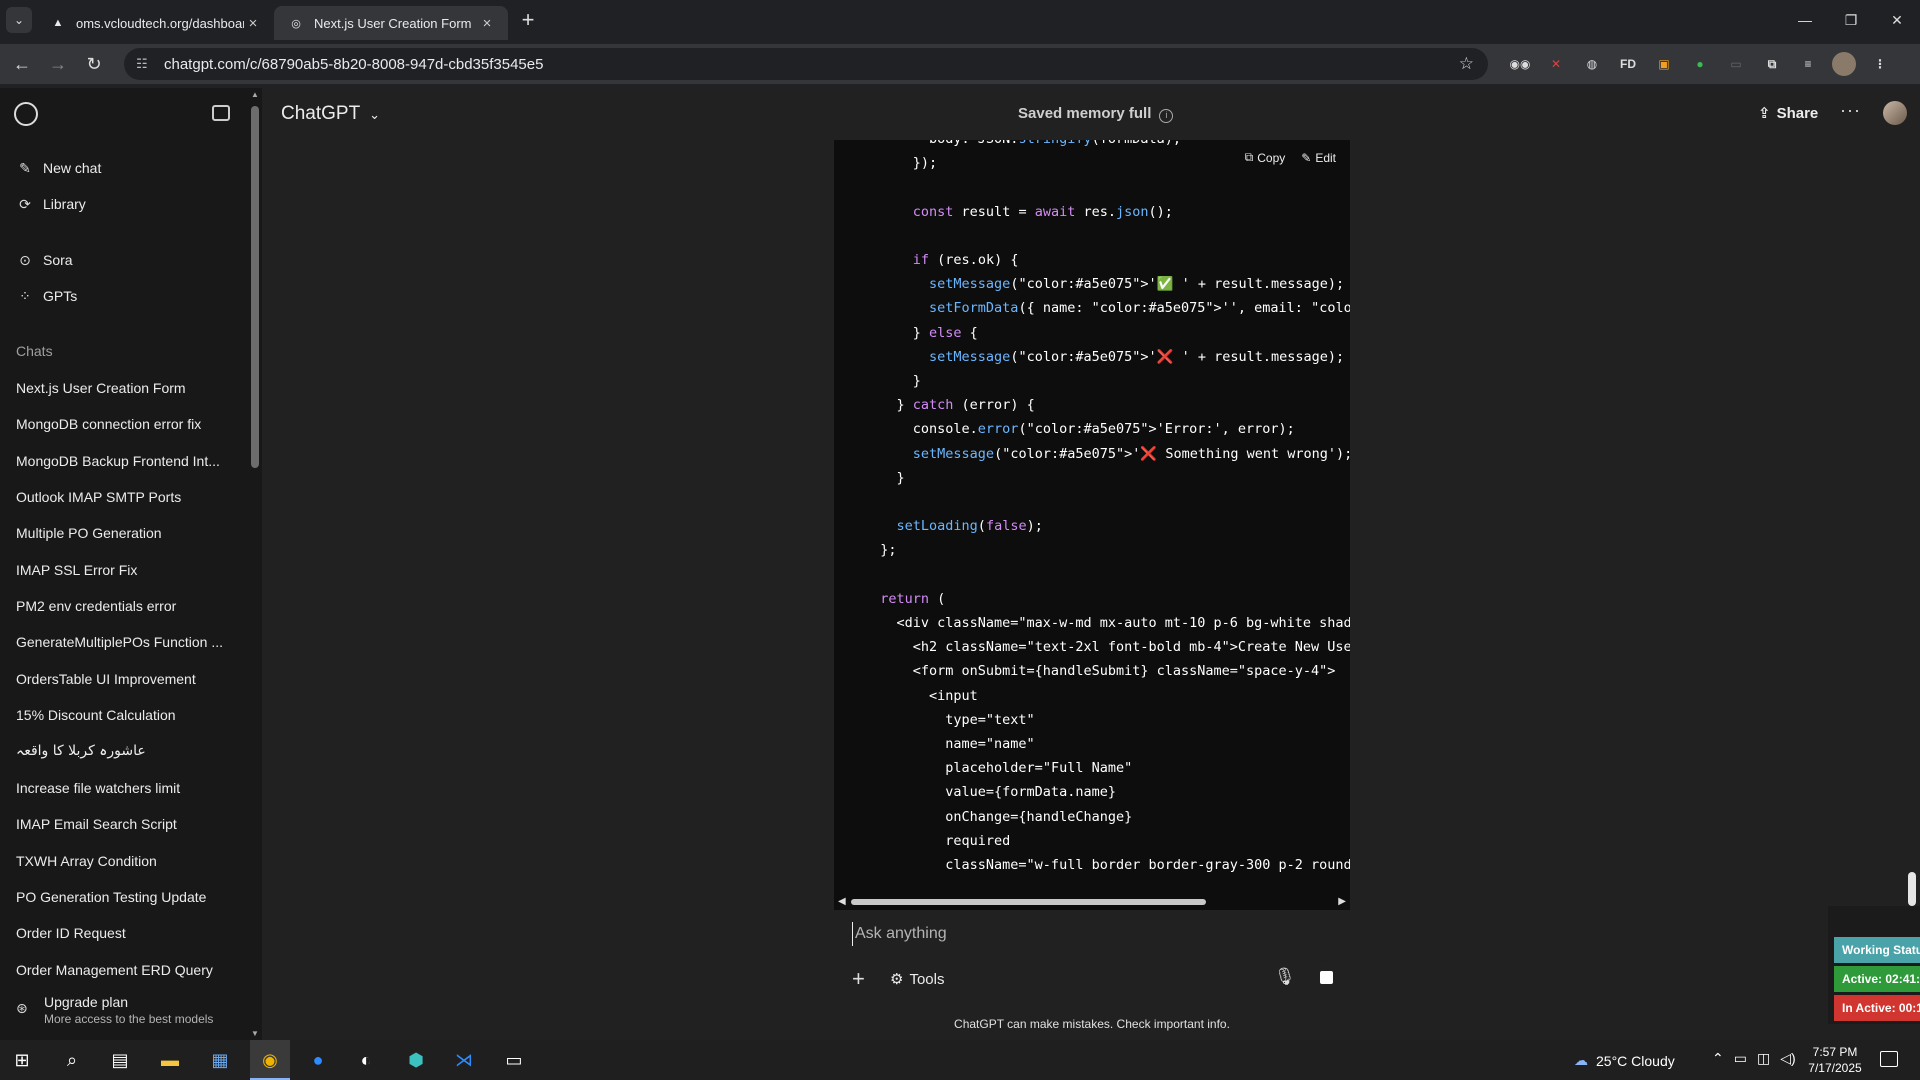 This screenshot has width=1920, height=1080. Describe the element at coordinates (1624, 1060) in the screenshot. I see `weather-widget: ☁ 25°C Cloudy` at that location.